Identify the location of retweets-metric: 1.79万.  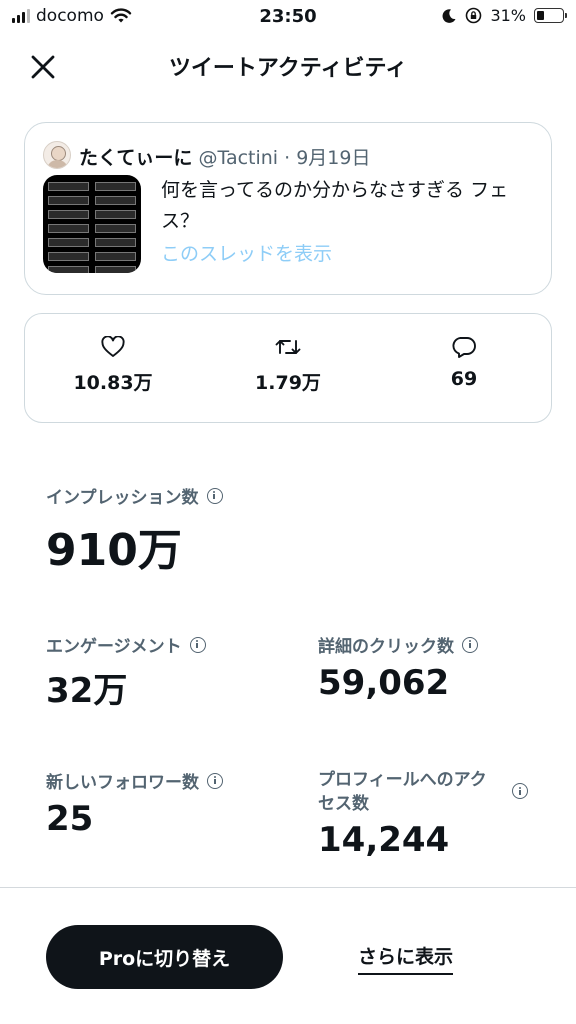
(288, 365).